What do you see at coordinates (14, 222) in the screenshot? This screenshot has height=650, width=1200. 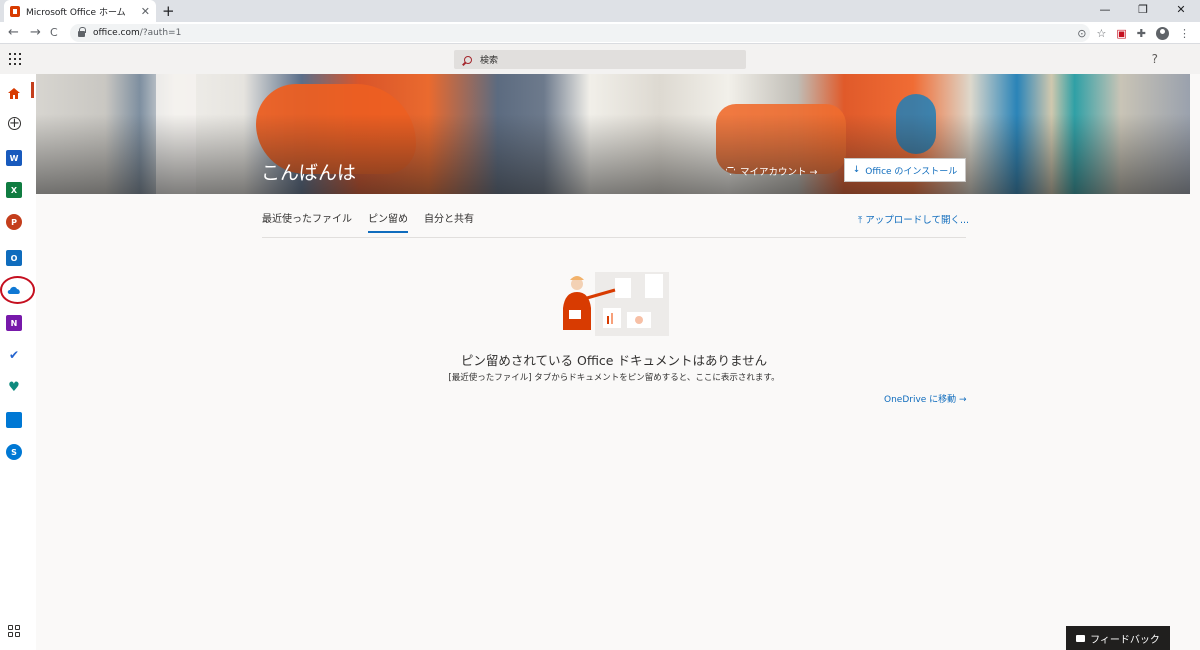 I see `powerpoint-icon: P` at bounding box center [14, 222].